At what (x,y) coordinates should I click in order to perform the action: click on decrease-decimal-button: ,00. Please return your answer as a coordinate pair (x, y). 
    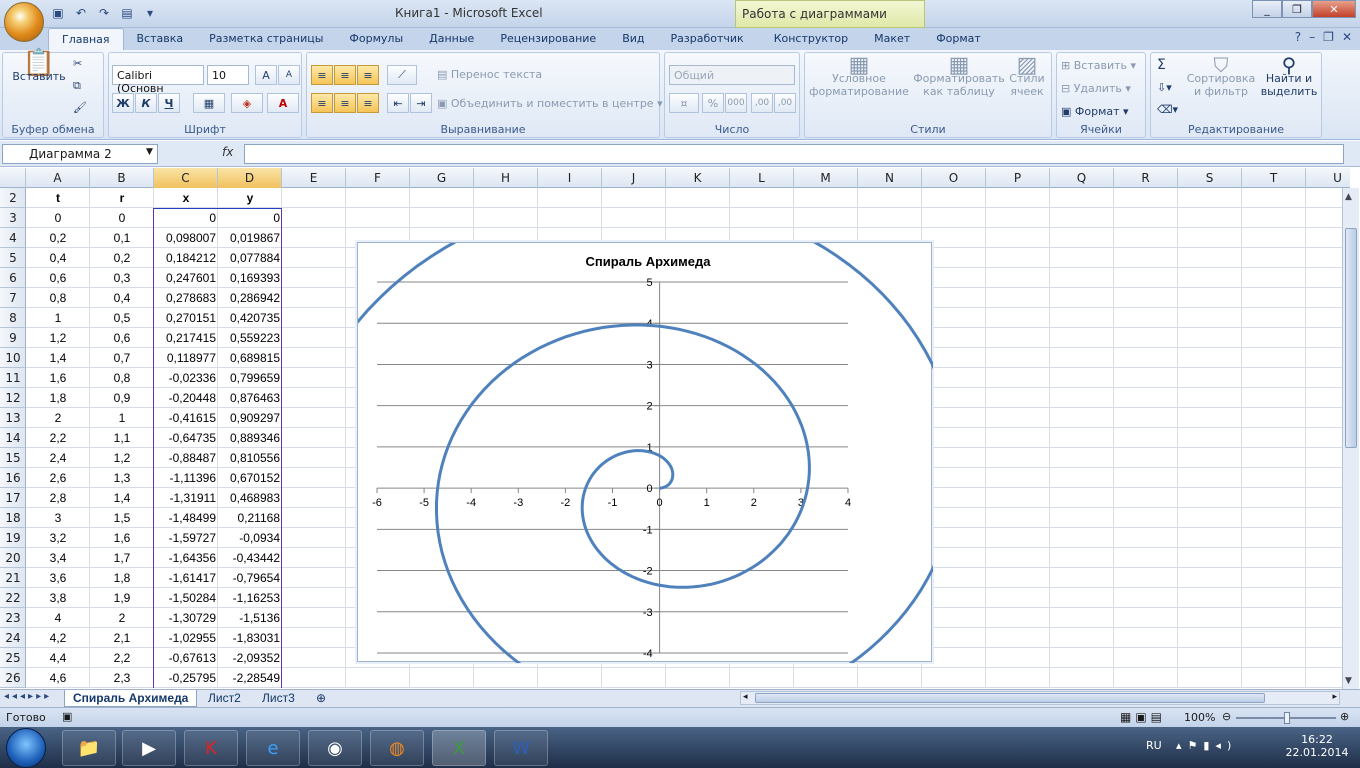
    Looking at the image, I should click on (785, 103).